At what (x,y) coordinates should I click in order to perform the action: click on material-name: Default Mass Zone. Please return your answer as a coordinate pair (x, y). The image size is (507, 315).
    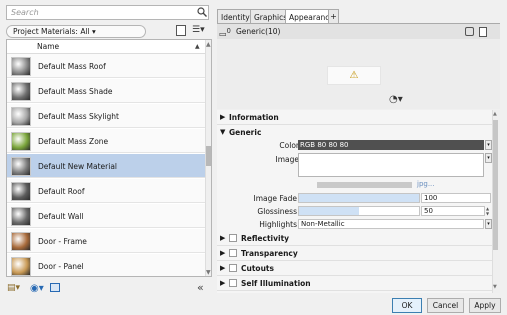
    Looking at the image, I should click on (73, 141).